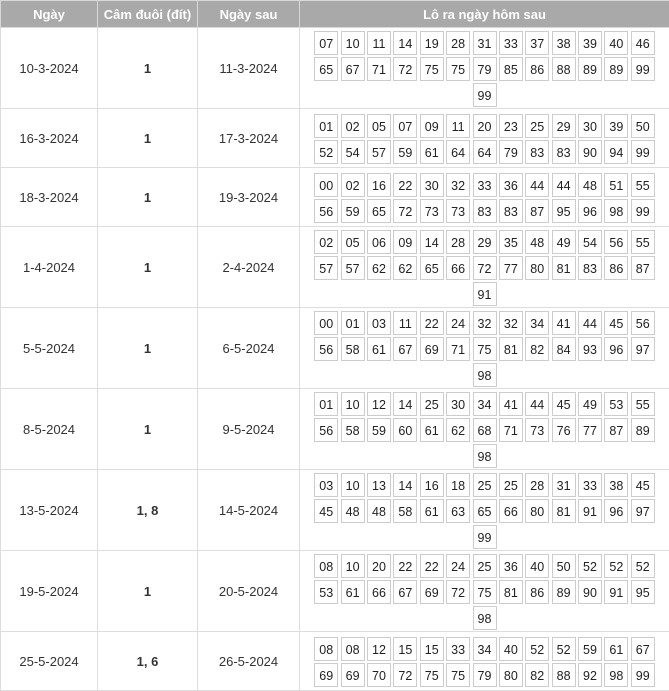 The image size is (669, 691). I want to click on next-date-cell: 2-4-2024, so click(249, 267).